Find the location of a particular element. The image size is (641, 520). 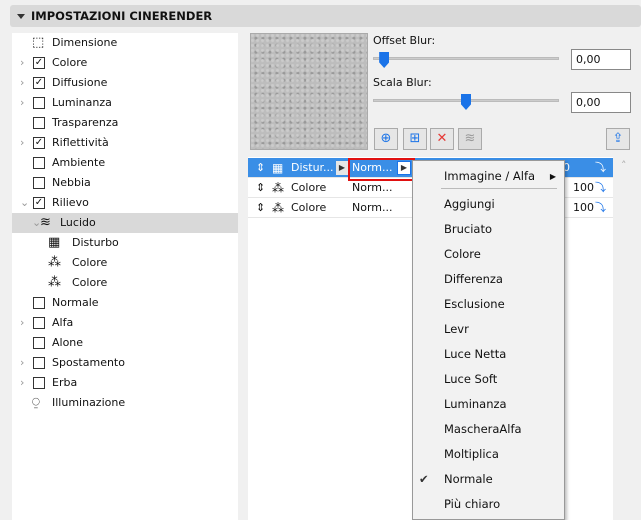

tree-item: › ✓ Colore is located at coordinates (125, 63).